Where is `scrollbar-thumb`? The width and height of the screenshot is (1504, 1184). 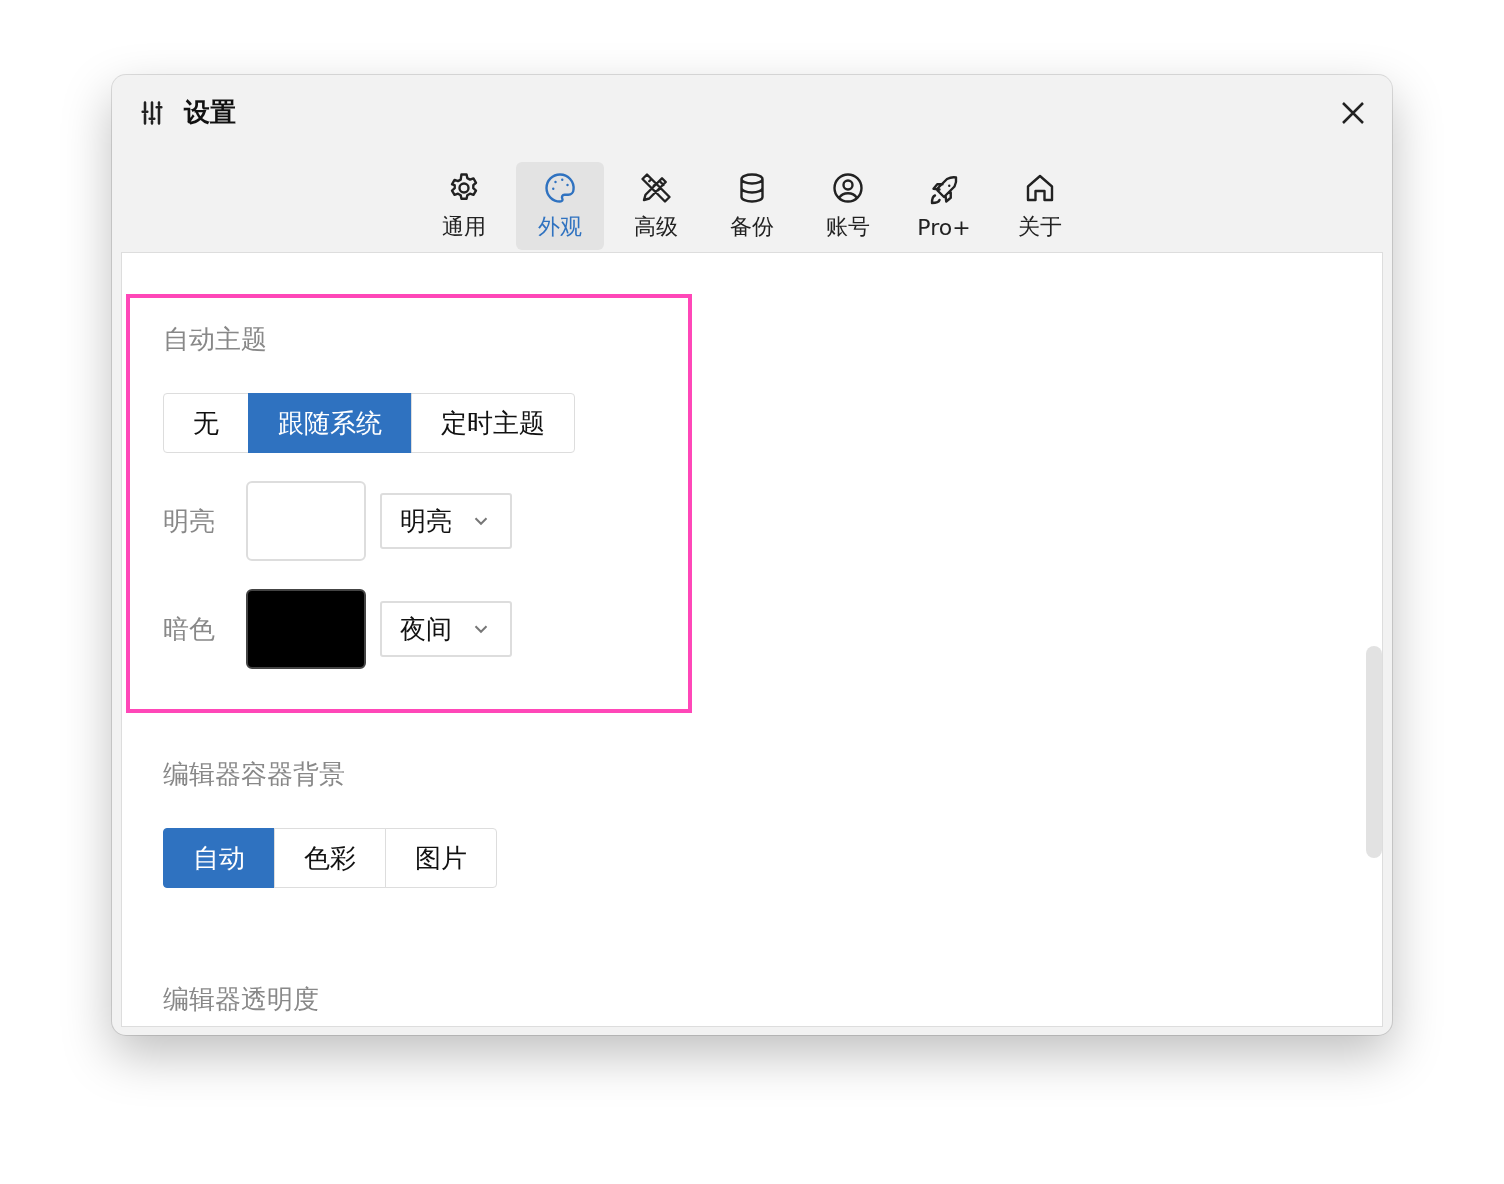 scrollbar-thumb is located at coordinates (1374, 752).